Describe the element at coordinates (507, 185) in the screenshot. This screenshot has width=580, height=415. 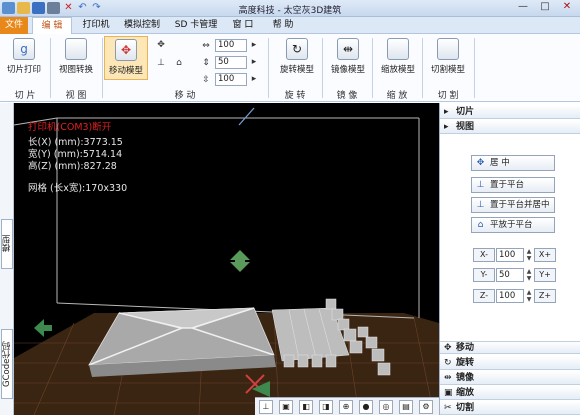
I see `place-platform-label: 置于平台` at that location.